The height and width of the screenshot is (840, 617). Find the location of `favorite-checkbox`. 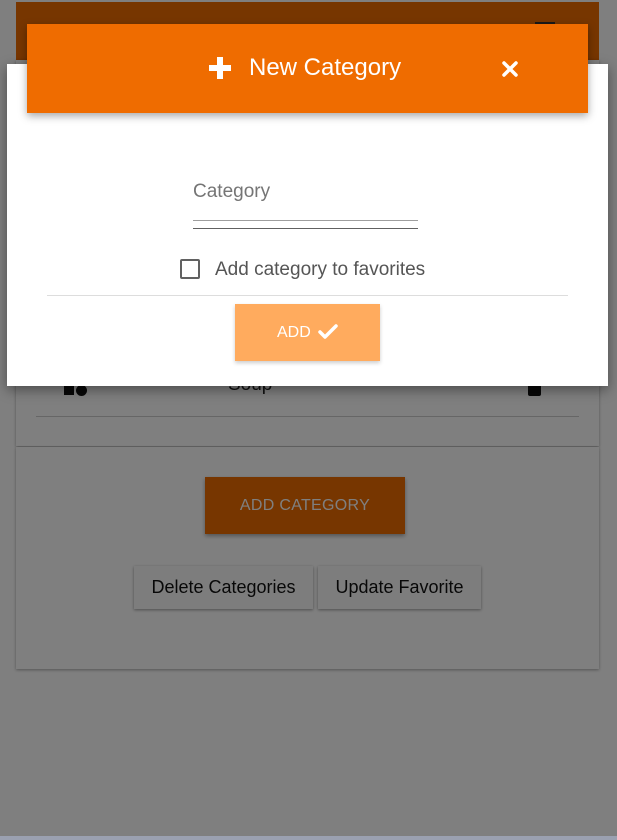

favorite-checkbox is located at coordinates (190, 269).